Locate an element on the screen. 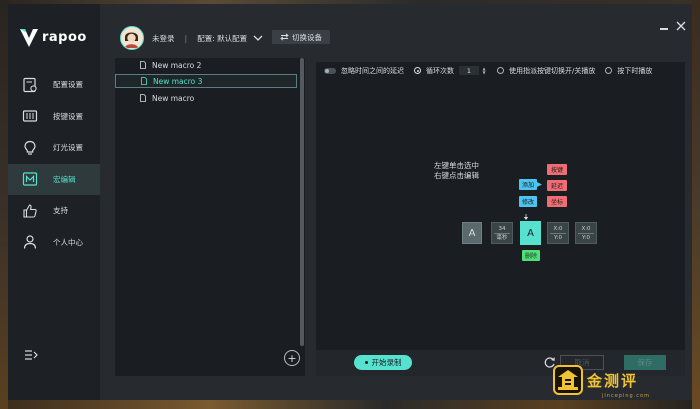 This screenshot has width=700, height=409. toggle-switch-label: 使用指派按键切换开/关播放 is located at coordinates (552, 70).